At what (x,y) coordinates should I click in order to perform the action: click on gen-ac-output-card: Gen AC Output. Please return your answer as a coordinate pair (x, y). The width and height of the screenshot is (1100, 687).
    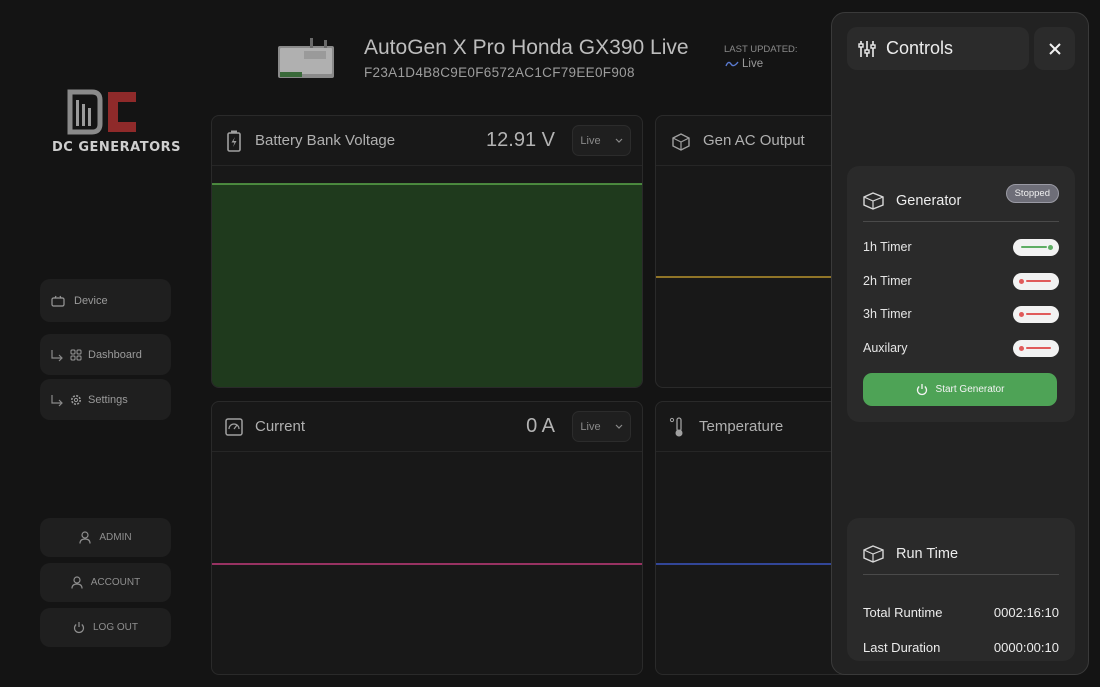
    Looking at the image, I should click on (755, 251).